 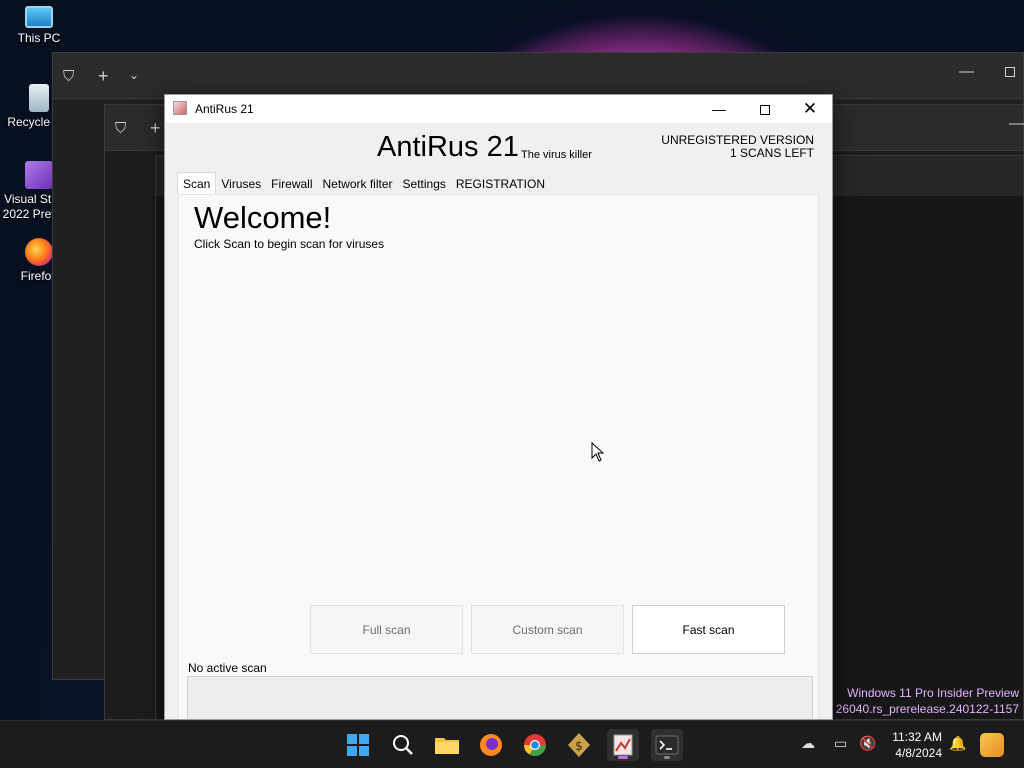 I want to click on taskbar-chrome, so click(x=535, y=745).